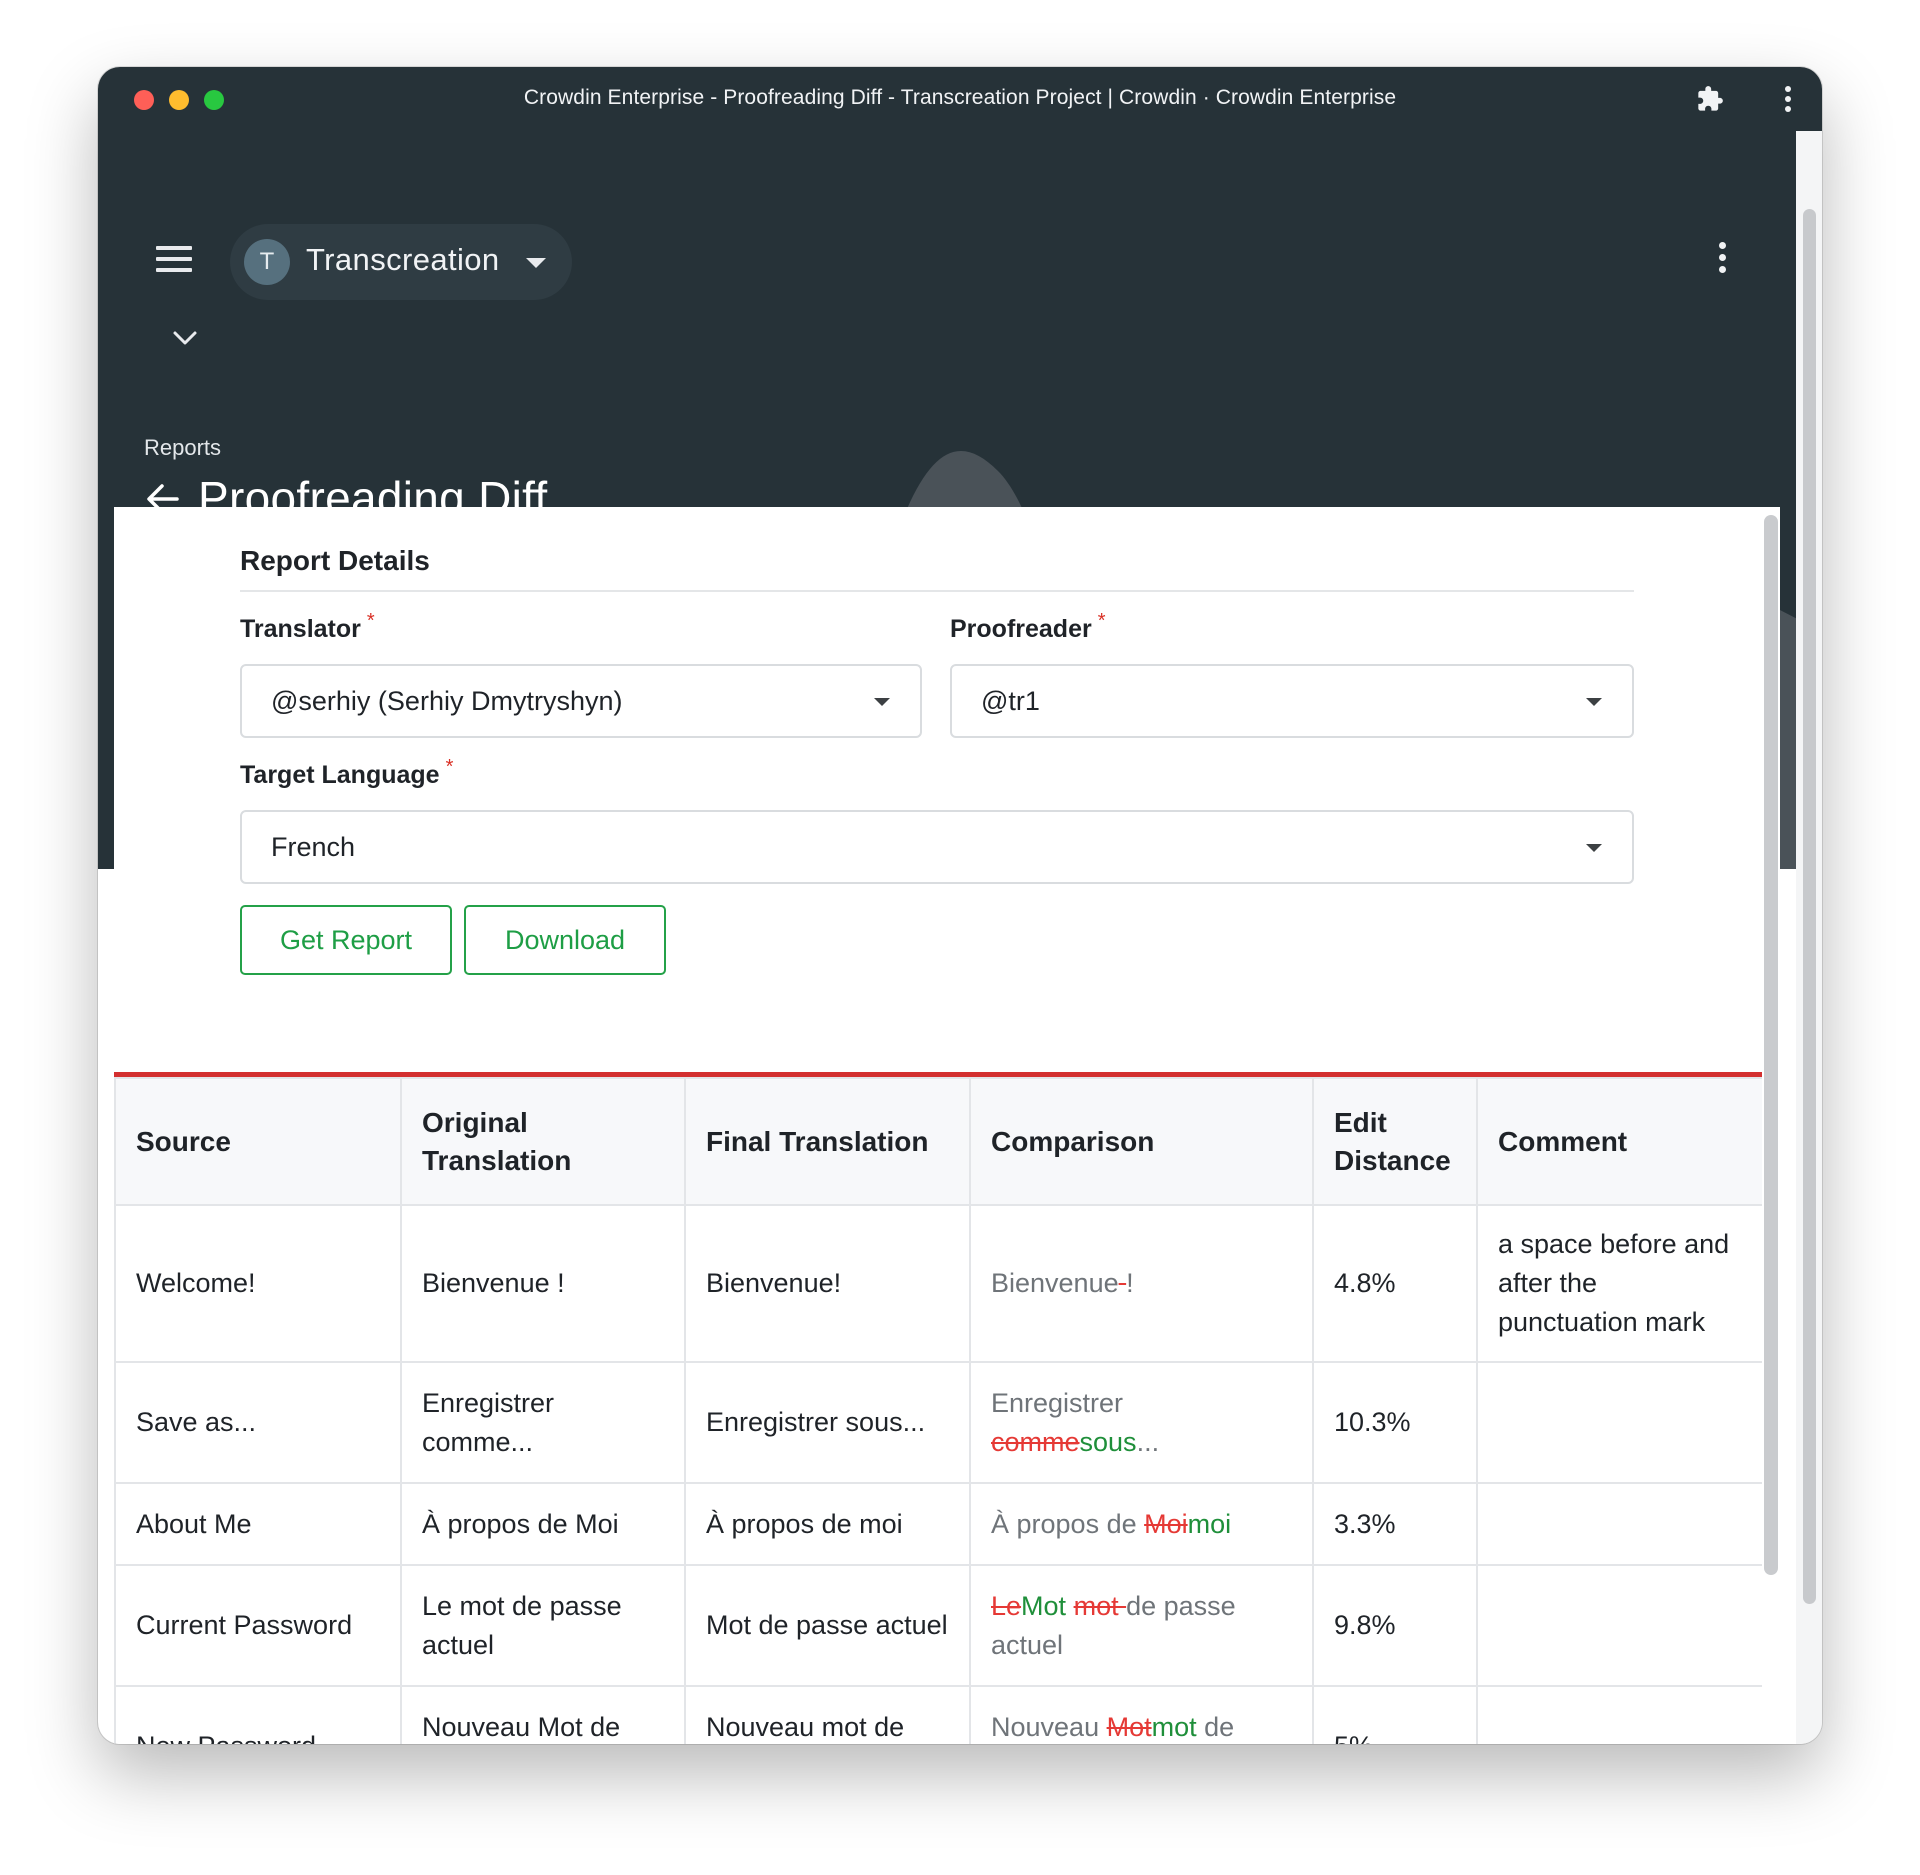 Image resolution: width=1920 pixels, height=1875 pixels. I want to click on diff-deleted: Mot, so click(1129, 1726).